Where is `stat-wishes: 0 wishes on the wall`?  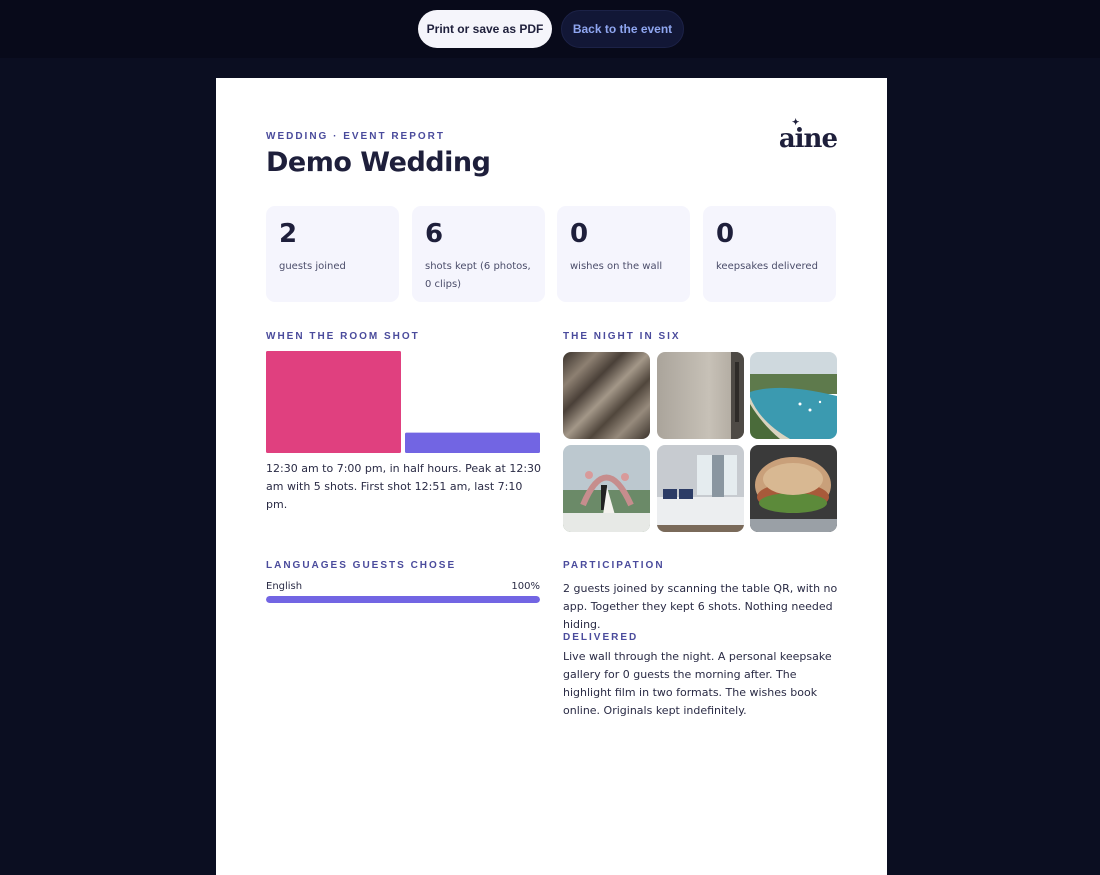
stat-wishes: 0 wishes on the wall is located at coordinates (623, 254).